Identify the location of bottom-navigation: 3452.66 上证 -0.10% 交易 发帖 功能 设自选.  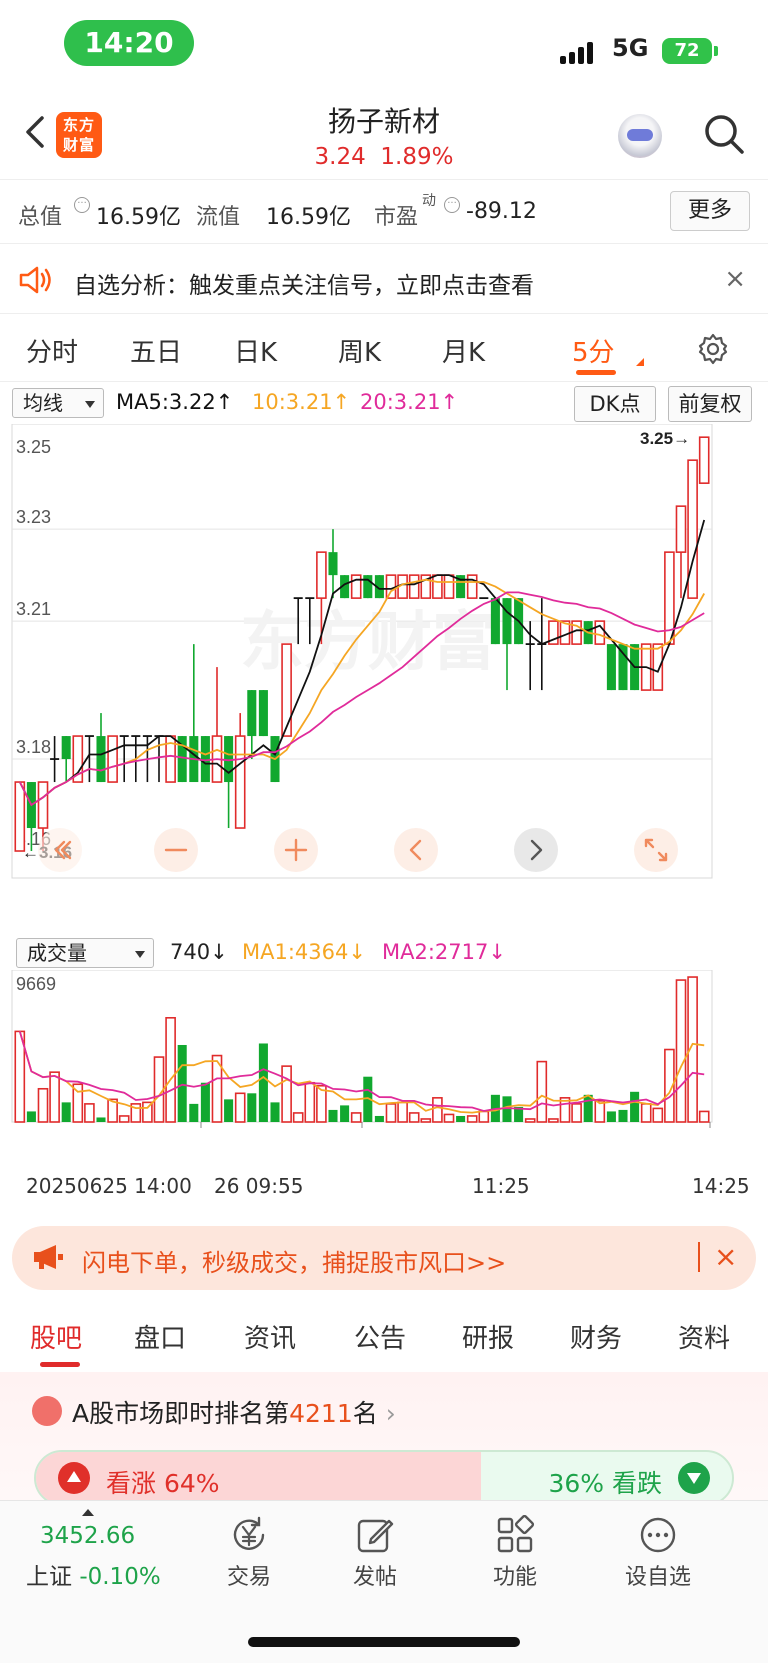
(384, 1581).